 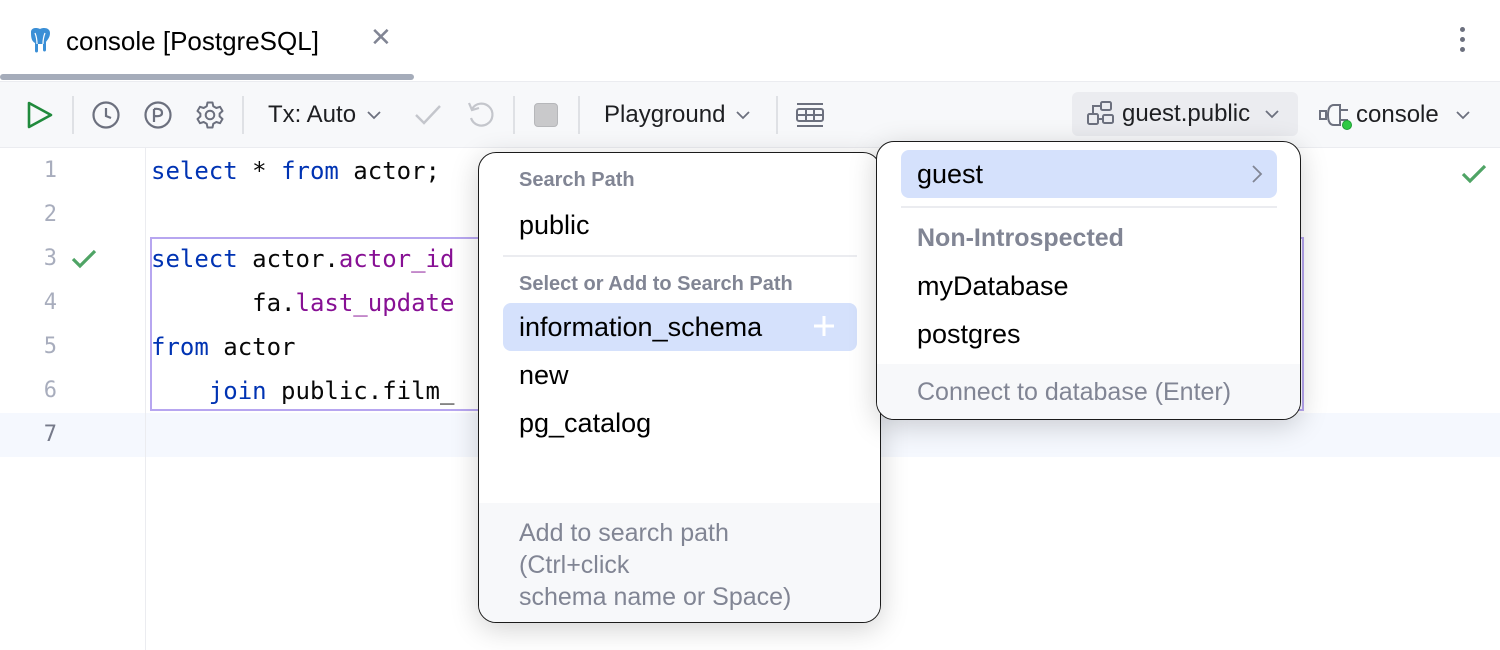 I want to click on line-number: 7, so click(x=50, y=434).